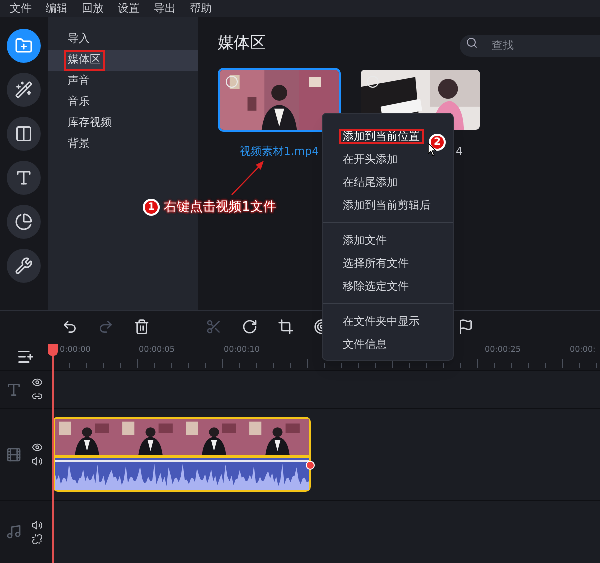 Image resolution: width=600 pixels, height=563 pixels. Describe the element at coordinates (57, 8) in the screenshot. I see `menu-item: 编辑` at that location.